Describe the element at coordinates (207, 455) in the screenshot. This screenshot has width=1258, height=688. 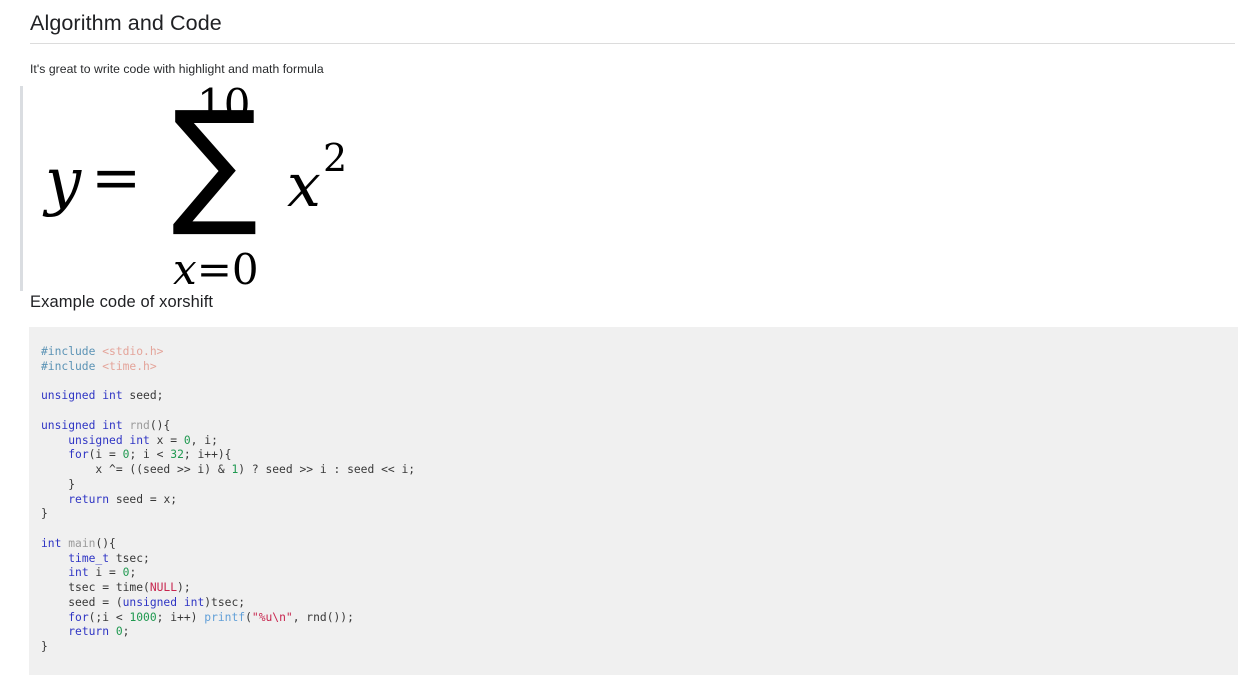
I see `code-token: ; i++){` at that location.